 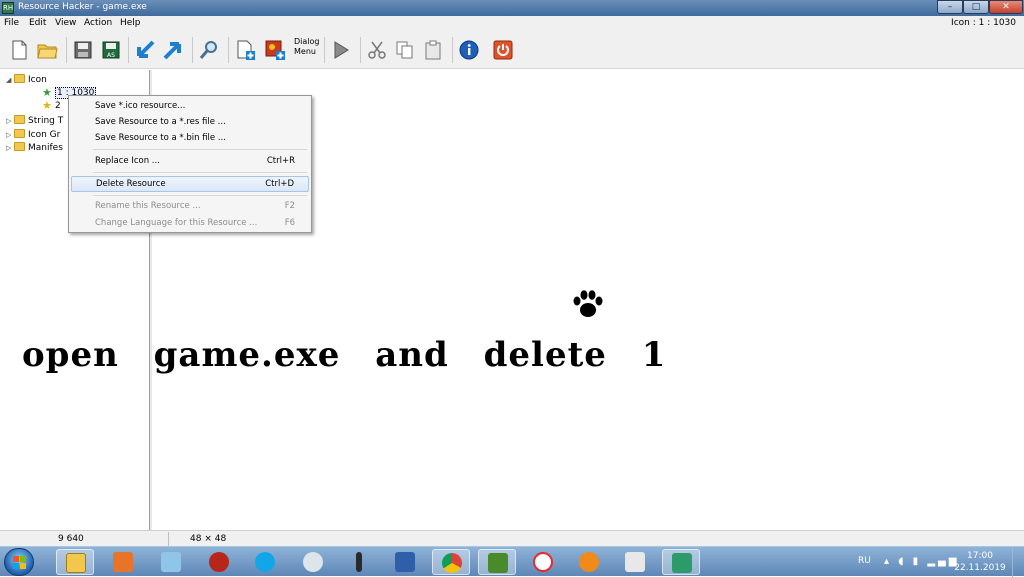 I want to click on taskbar: RU ▴ ◖ ▮ ▂▄▆ 17:00 22.11.2019, so click(x=512, y=561).